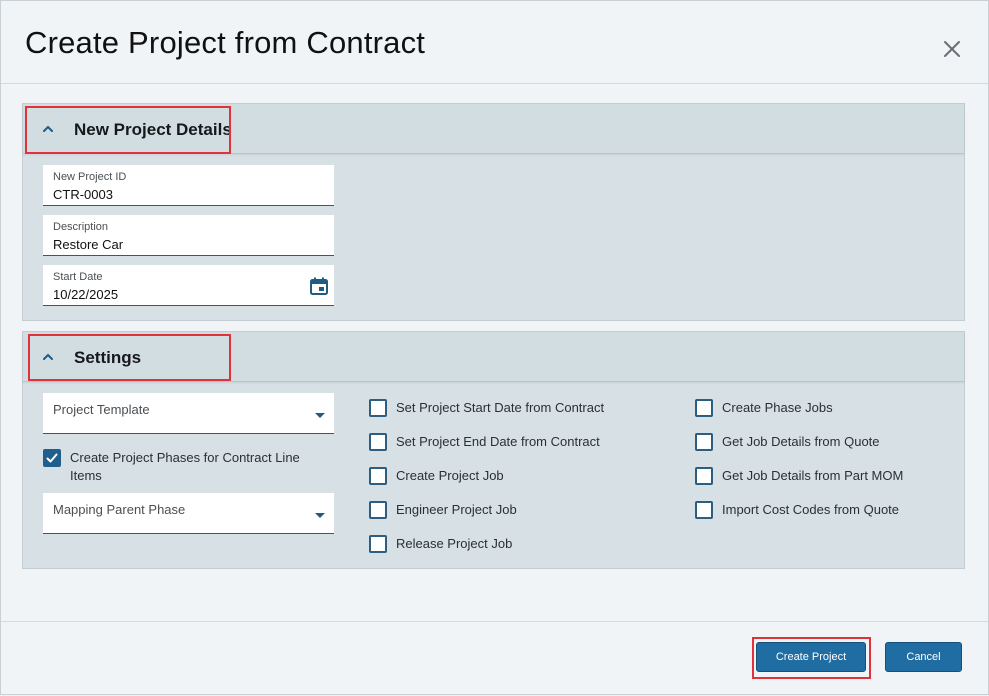 The image size is (989, 696). What do you see at coordinates (83, 194) in the screenshot?
I see `new-project-id-value: CTR-0003` at bounding box center [83, 194].